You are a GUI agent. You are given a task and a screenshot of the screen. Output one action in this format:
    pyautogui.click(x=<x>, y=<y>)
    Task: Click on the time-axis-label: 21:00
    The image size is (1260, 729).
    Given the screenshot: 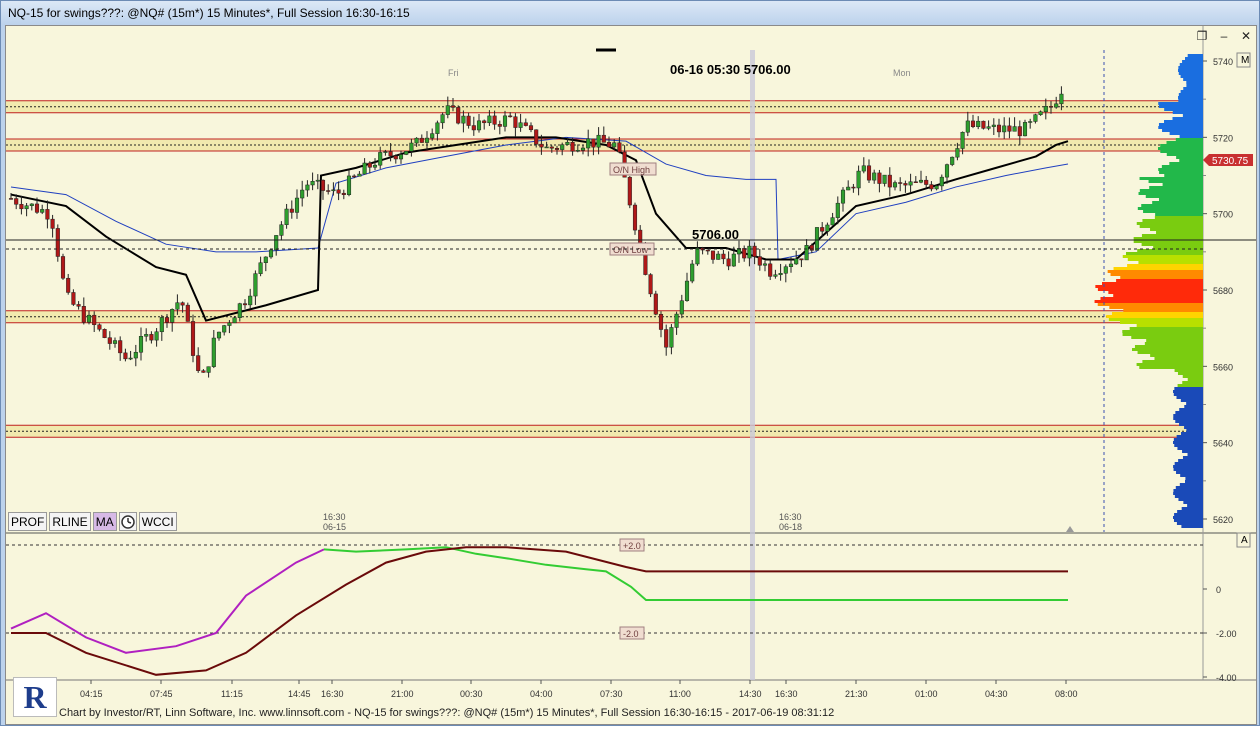 What is the action you would take?
    pyautogui.click(x=402, y=694)
    